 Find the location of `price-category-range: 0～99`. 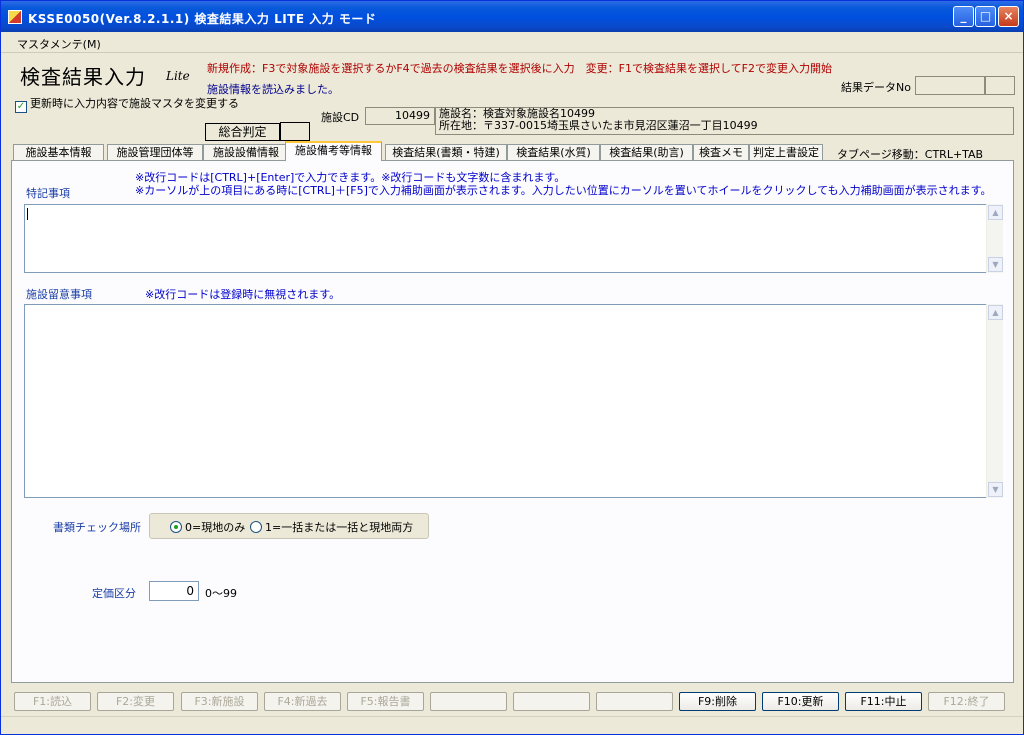

price-category-range: 0～99 is located at coordinates (221, 593).